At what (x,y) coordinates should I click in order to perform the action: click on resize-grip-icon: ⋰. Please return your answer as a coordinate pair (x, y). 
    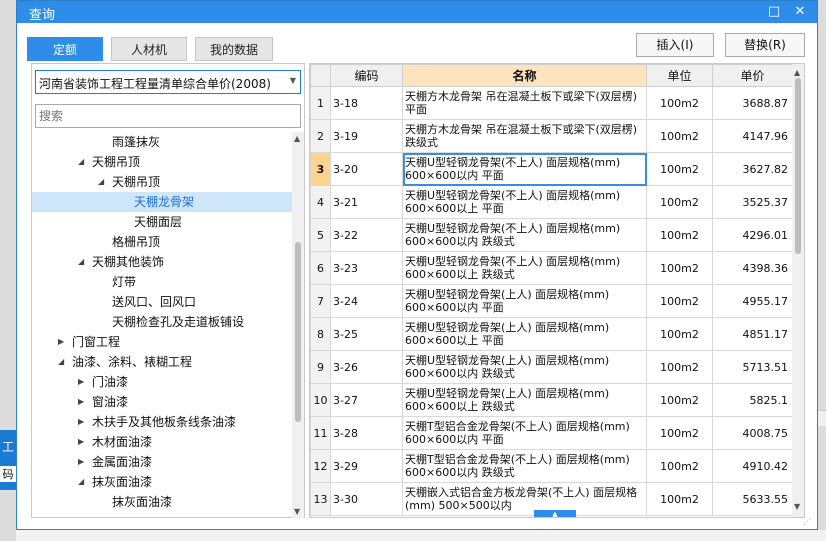
    Looking at the image, I should click on (807, 521).